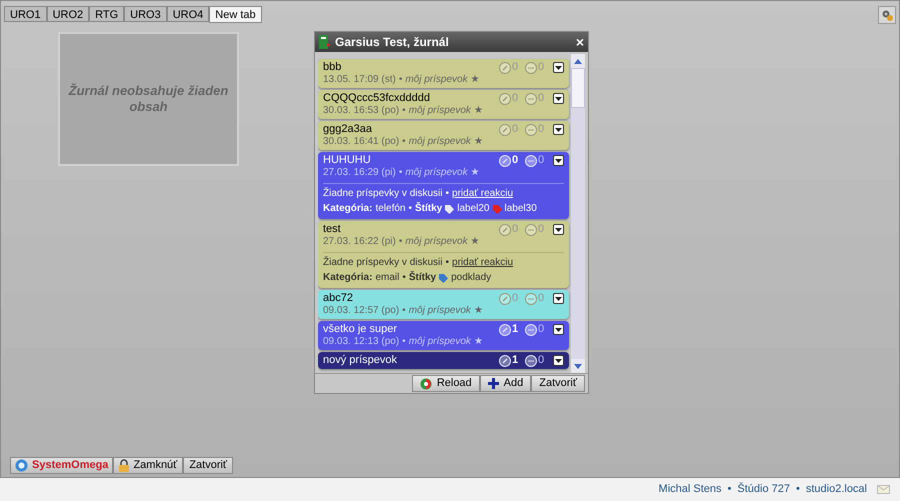 The height and width of the screenshot is (501, 900). Describe the element at coordinates (578, 88) in the screenshot. I see `scroll-thumb` at that location.